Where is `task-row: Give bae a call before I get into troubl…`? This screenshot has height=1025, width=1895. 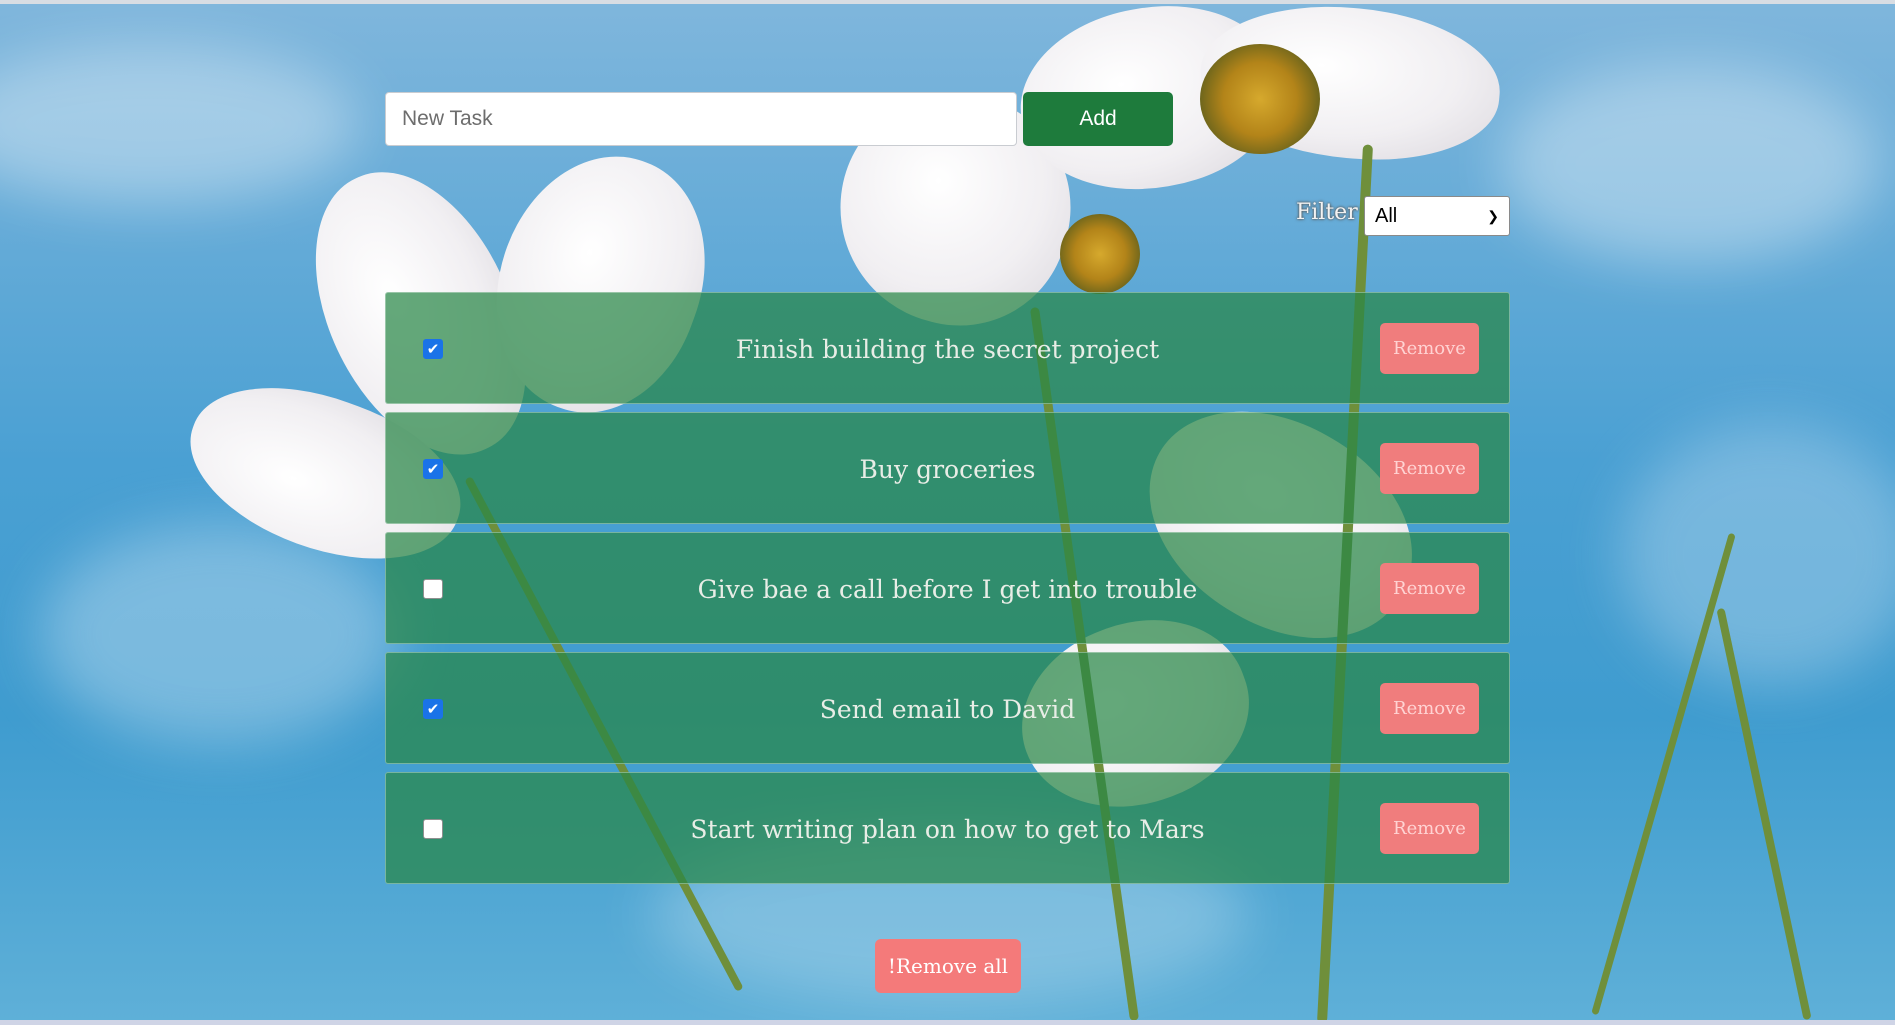 task-row: Give bae a call before I get into troubl… is located at coordinates (947, 588).